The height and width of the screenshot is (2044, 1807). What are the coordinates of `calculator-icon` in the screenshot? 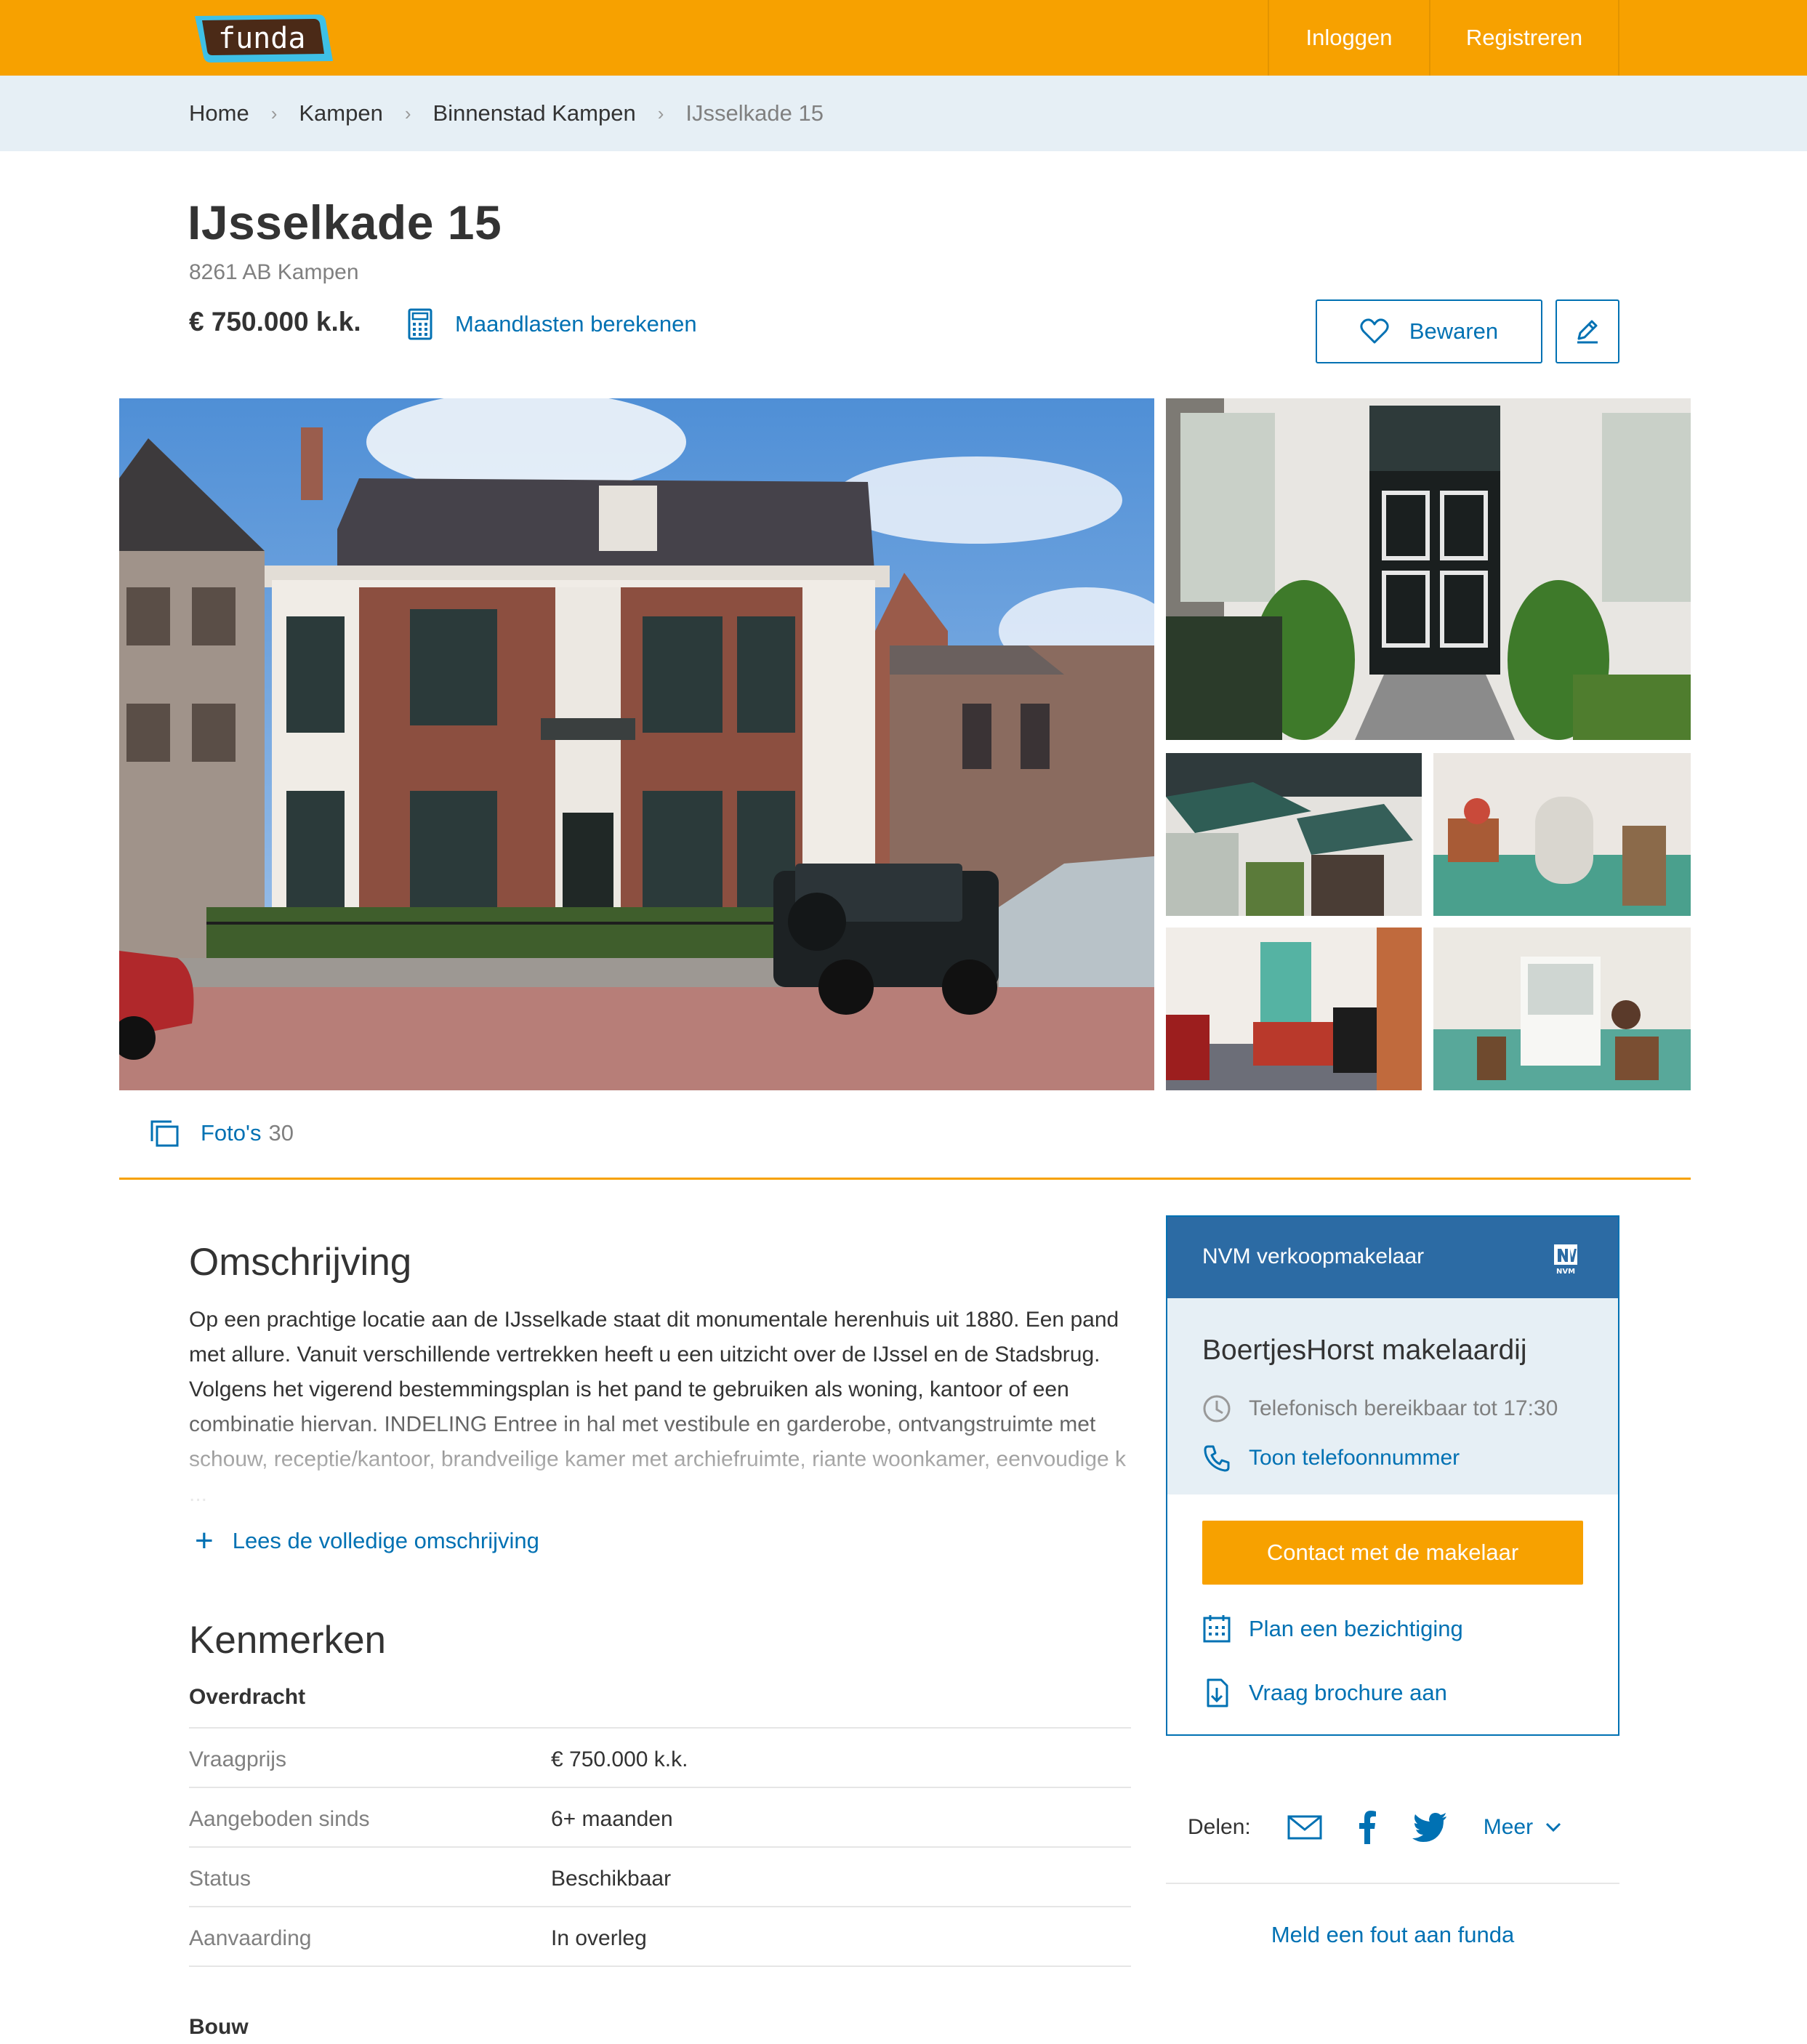 It's located at (420, 324).